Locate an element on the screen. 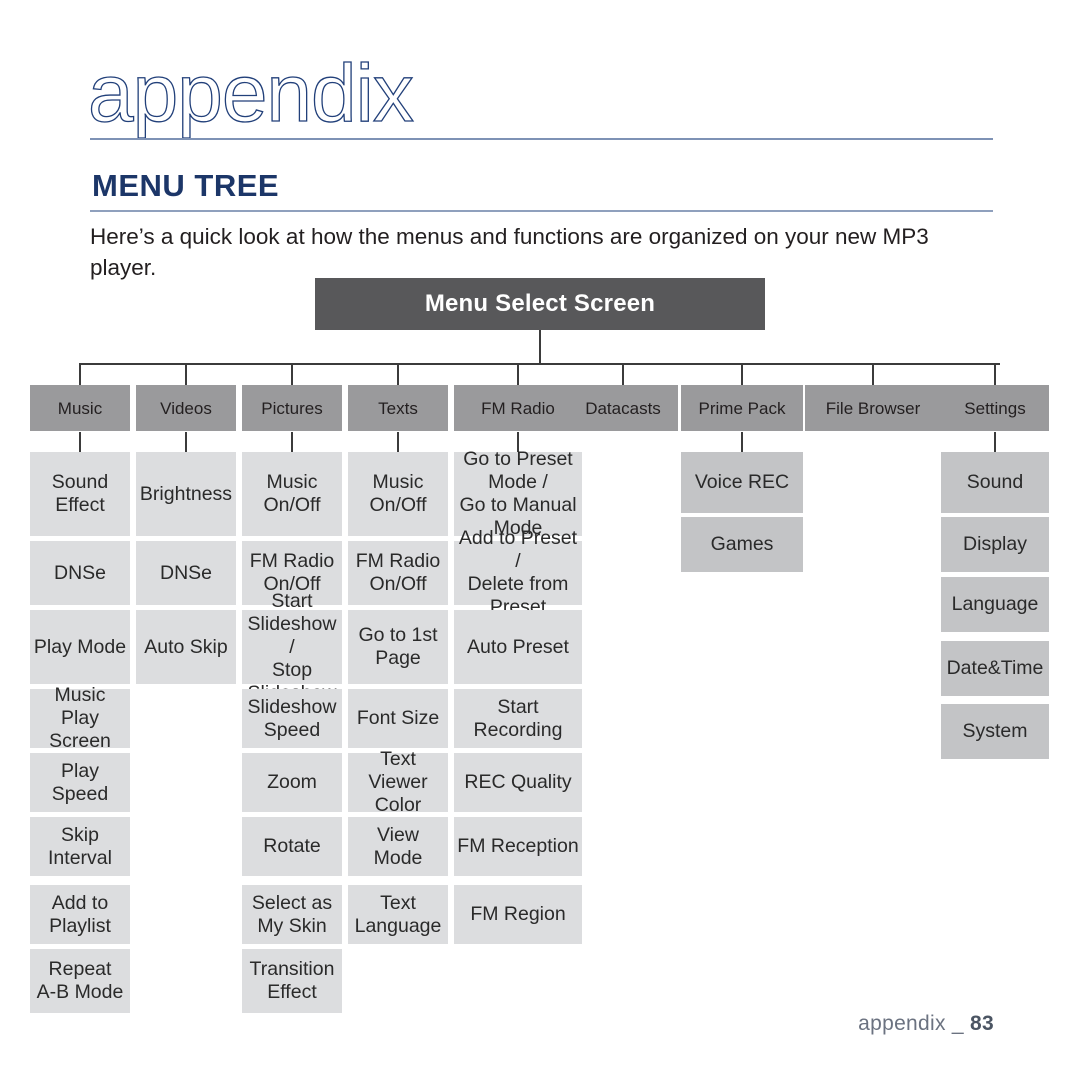 Image resolution: width=1080 pixels, height=1080 pixels. submenu-item-label: Text Viewer Color is located at coordinates (398, 782).